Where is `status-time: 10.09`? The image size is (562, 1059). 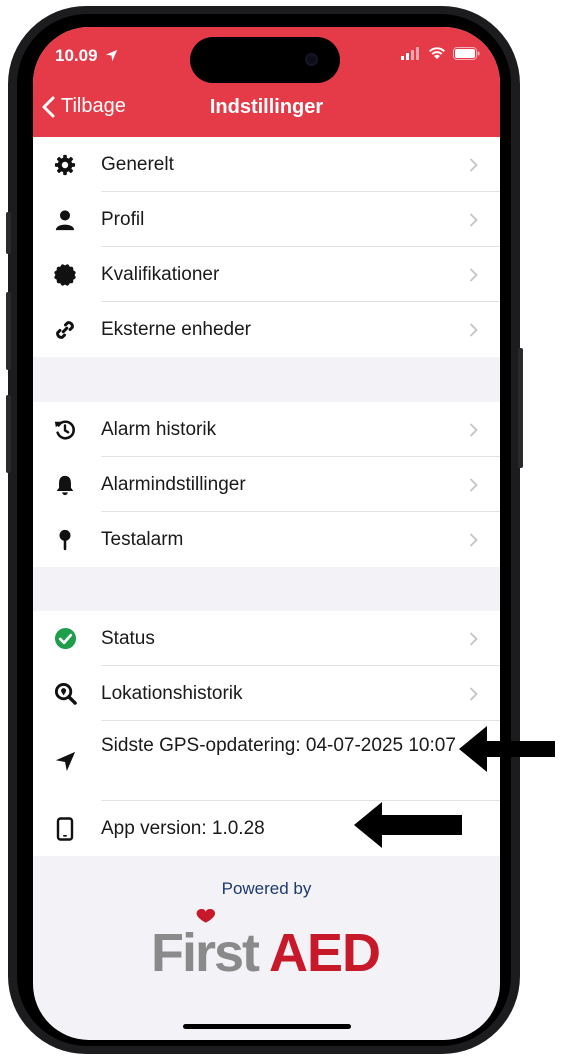 status-time: 10.09 is located at coordinates (86, 56).